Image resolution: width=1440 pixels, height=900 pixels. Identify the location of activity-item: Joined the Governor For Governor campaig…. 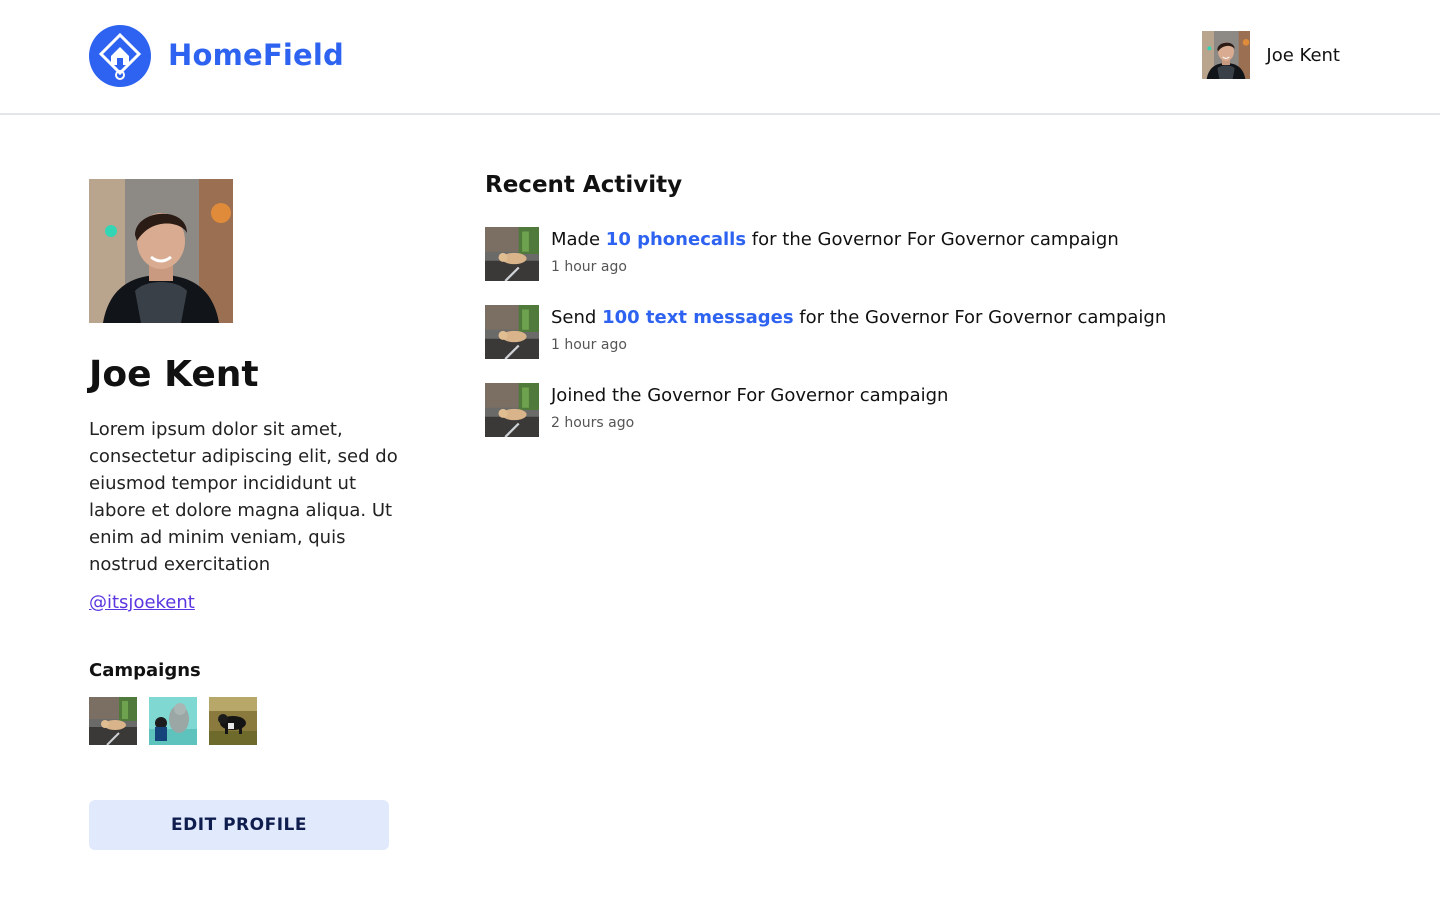
(925, 410).